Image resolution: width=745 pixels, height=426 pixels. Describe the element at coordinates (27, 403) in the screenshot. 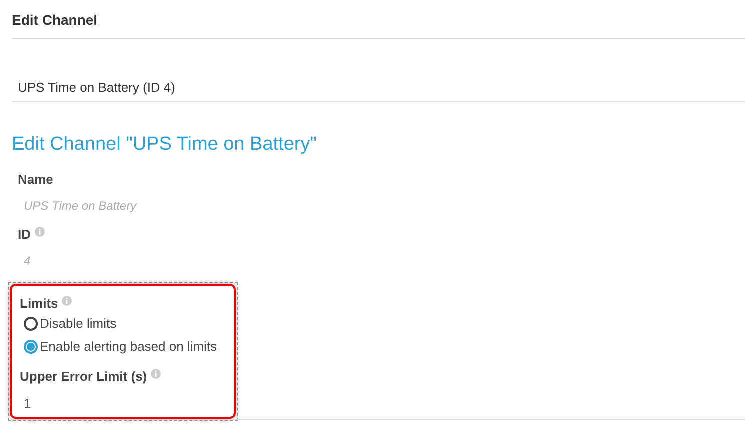

I see `field-value: 1` at that location.